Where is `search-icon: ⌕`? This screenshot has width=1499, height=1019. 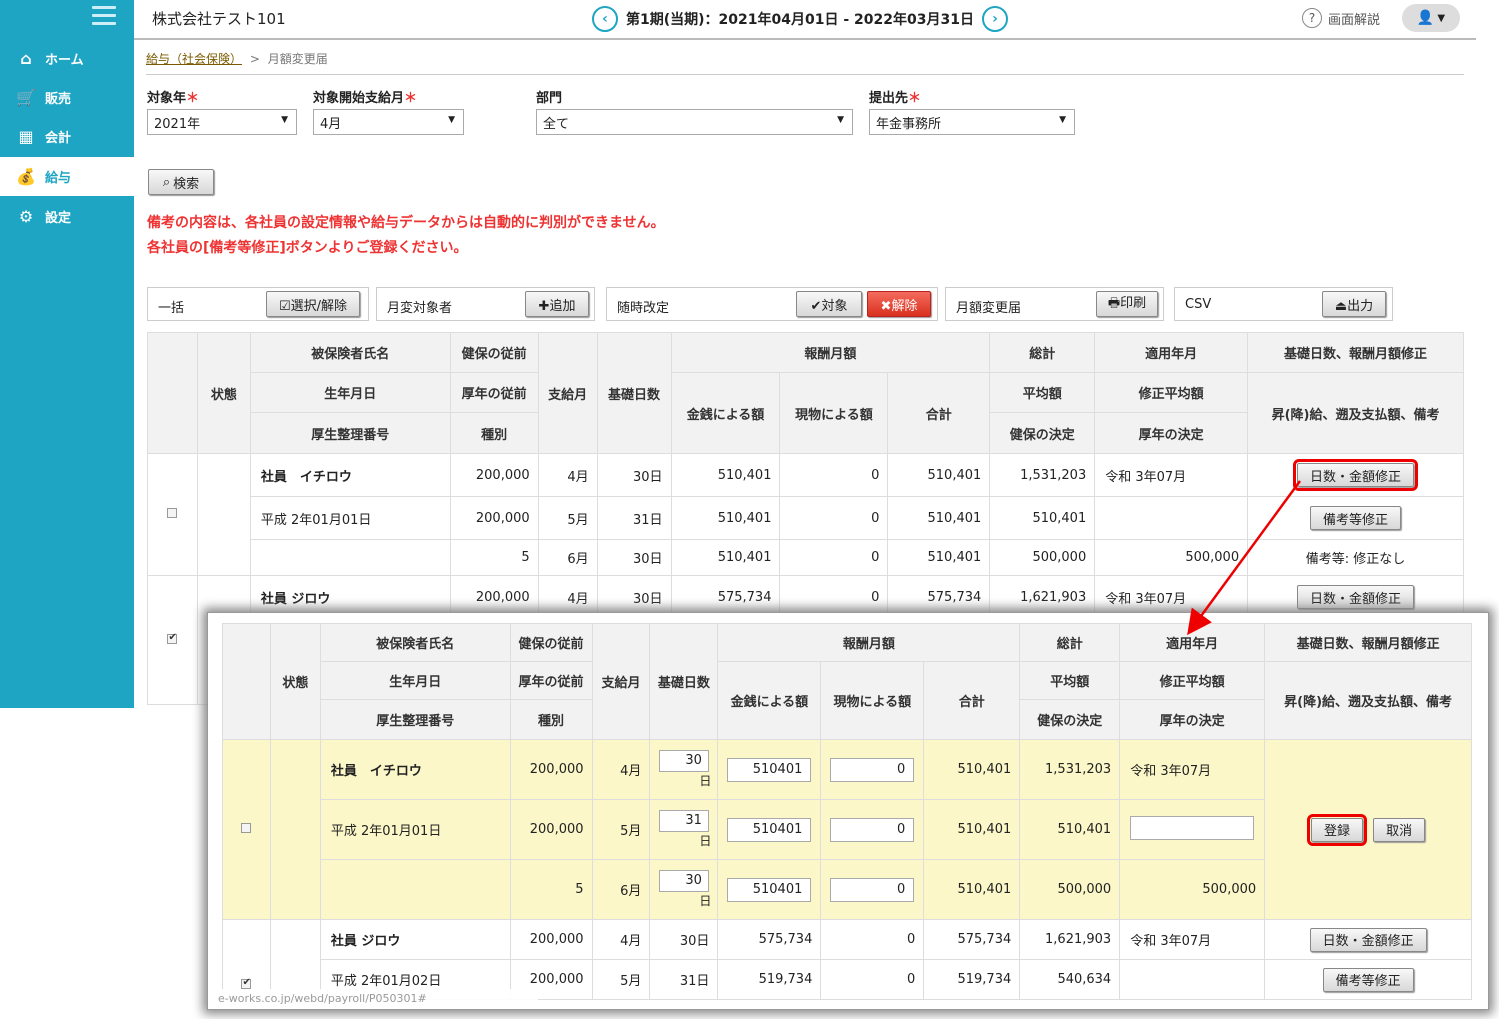
search-icon: ⌕ is located at coordinates (166, 182).